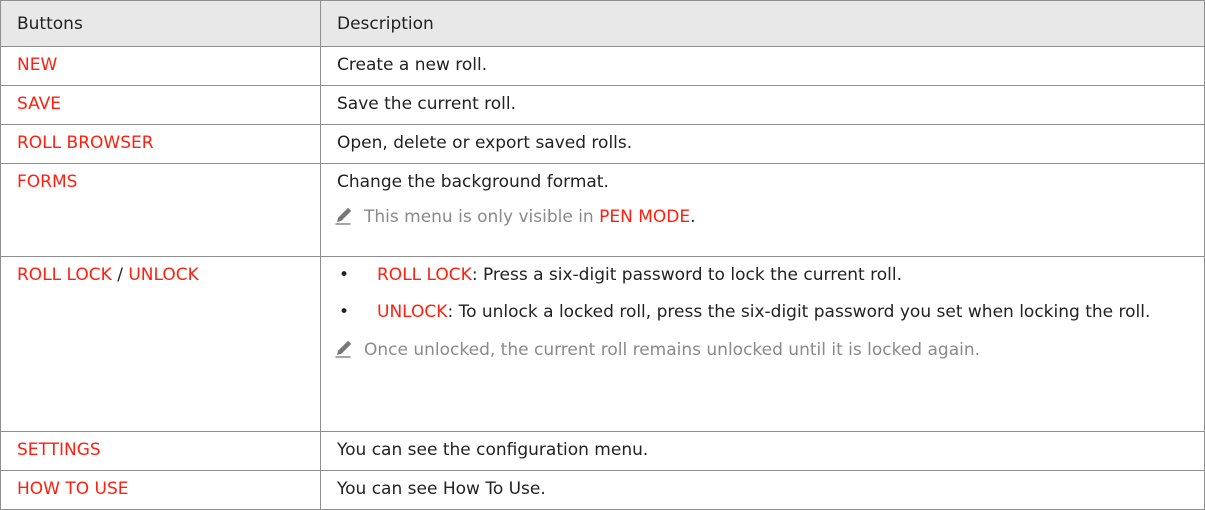  Describe the element at coordinates (762, 451) in the screenshot. I see `description-cell: You can see the configuration menu.` at that location.